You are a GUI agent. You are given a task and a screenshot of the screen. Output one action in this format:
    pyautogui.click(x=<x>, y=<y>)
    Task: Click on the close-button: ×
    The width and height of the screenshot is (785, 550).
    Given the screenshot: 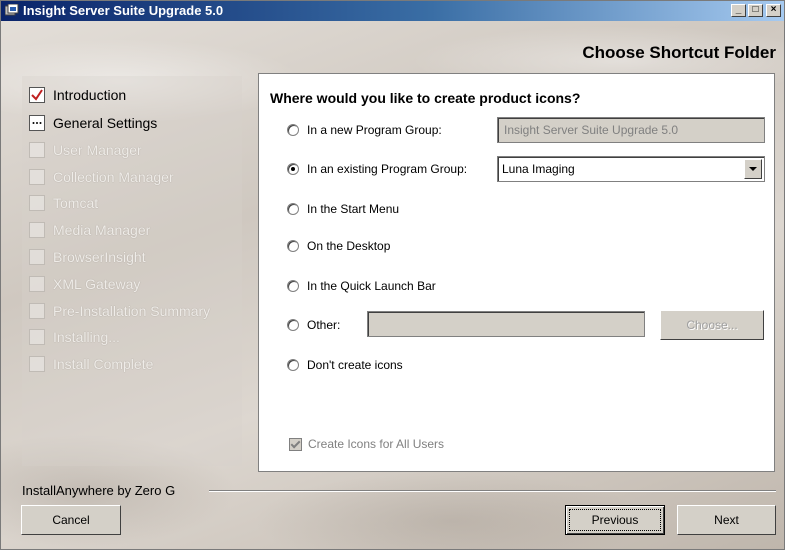 What is the action you would take?
    pyautogui.click(x=773, y=10)
    